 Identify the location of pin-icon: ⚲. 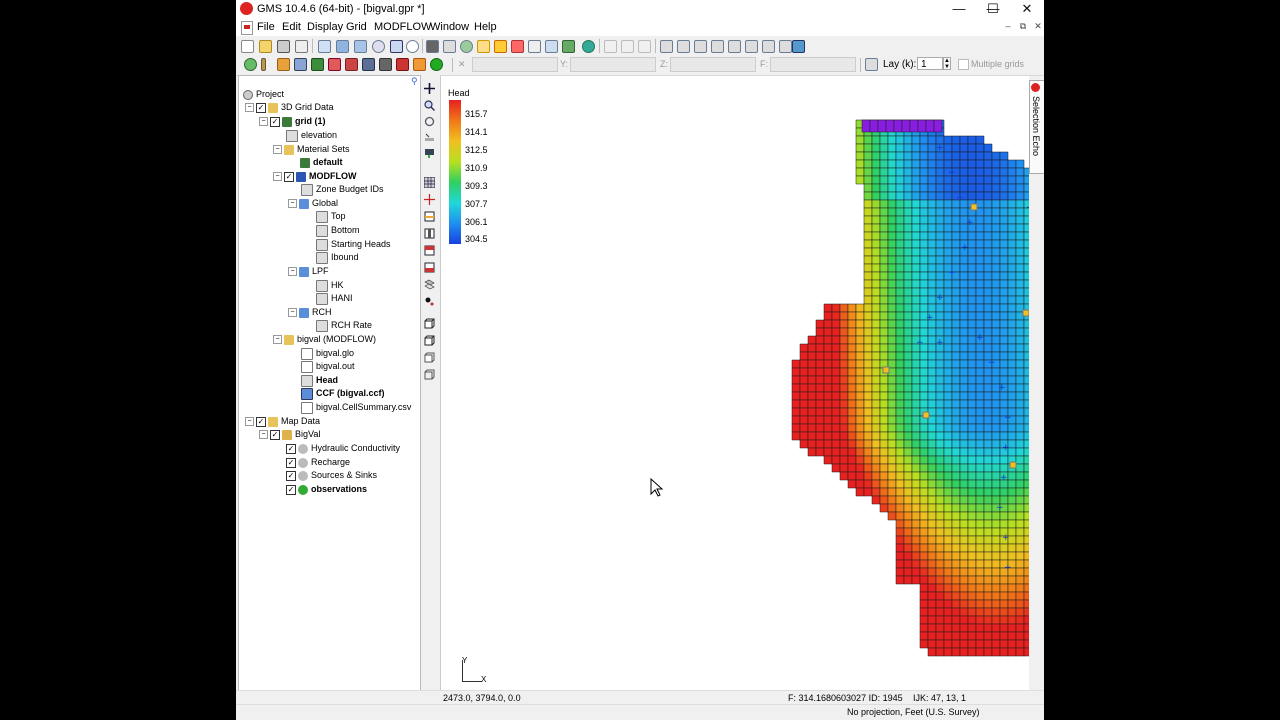
(414, 81).